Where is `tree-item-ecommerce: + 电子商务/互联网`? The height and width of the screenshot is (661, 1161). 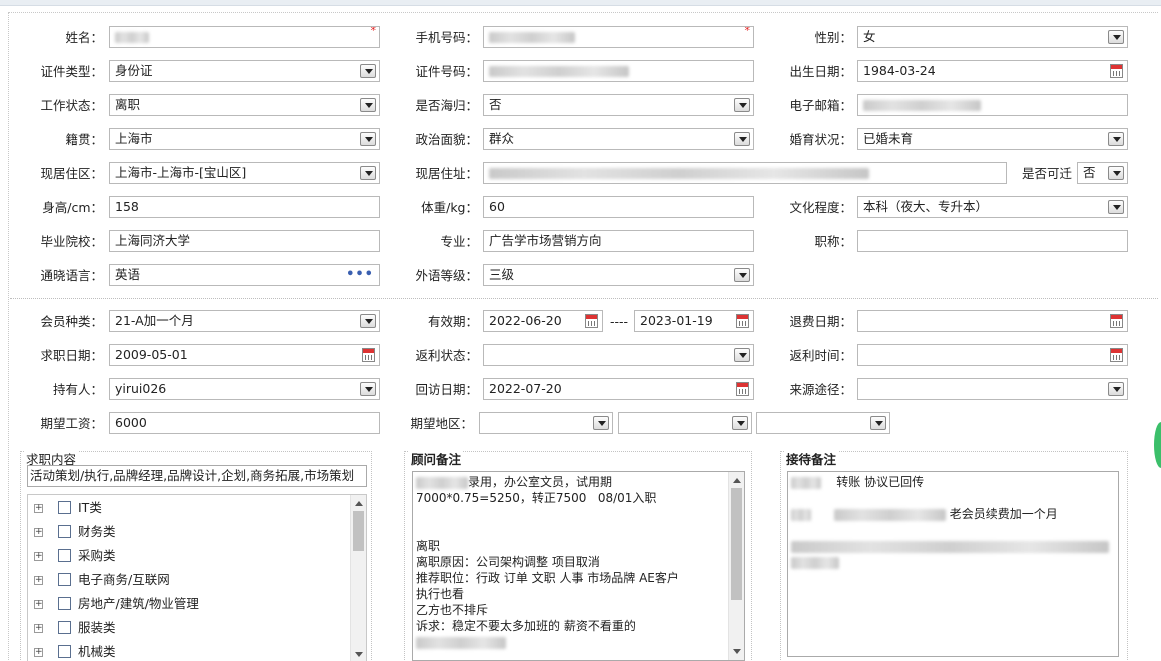 tree-item-ecommerce: + 电子商务/互联网 is located at coordinates (184, 580).